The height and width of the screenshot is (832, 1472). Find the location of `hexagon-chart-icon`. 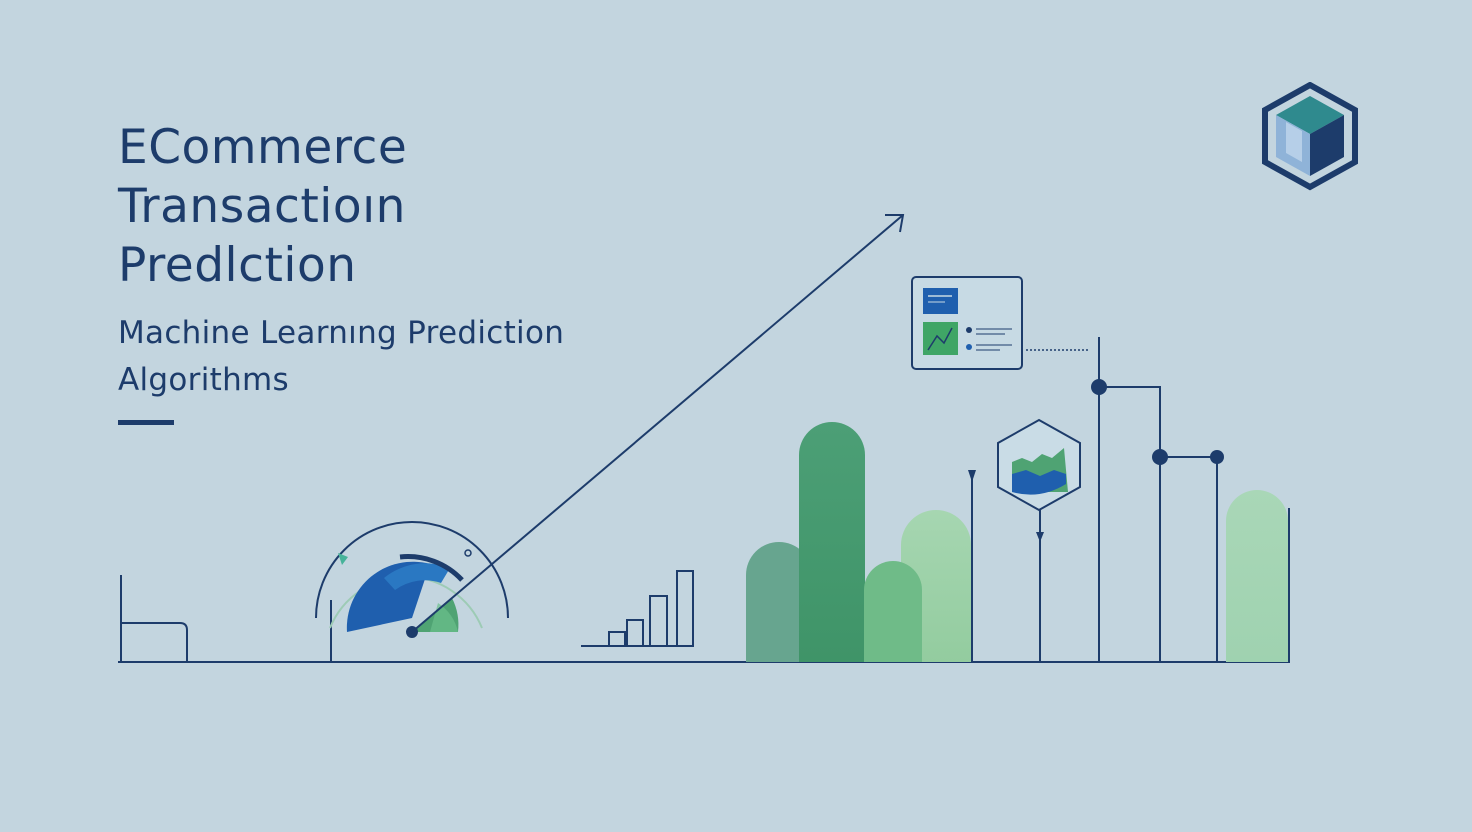

hexagon-chart-icon is located at coordinates (1039, 540).